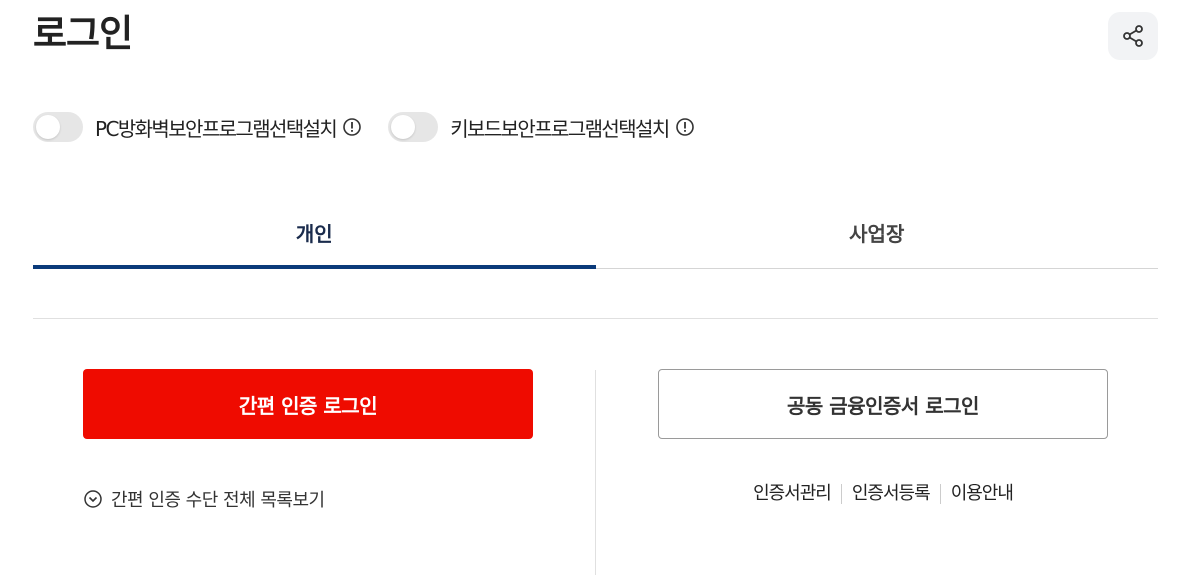 The height and width of the screenshot is (575, 1193). Describe the element at coordinates (308, 404) in the screenshot. I see `simple-auth-login-button: 간편 인증 로그인` at that location.